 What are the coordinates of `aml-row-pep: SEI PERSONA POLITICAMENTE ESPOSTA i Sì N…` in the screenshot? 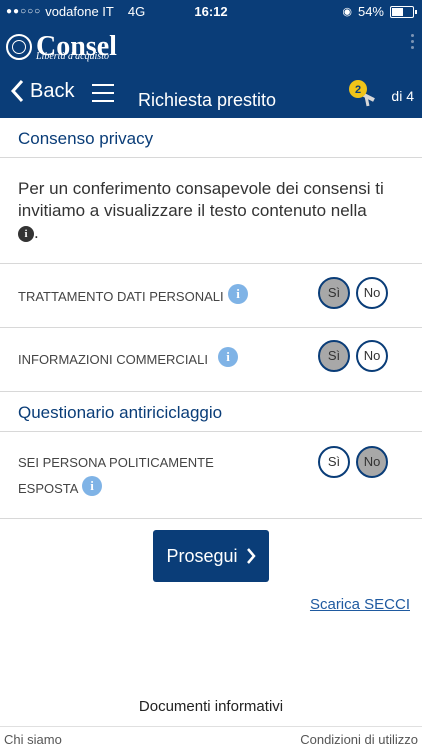 It's located at (211, 475).